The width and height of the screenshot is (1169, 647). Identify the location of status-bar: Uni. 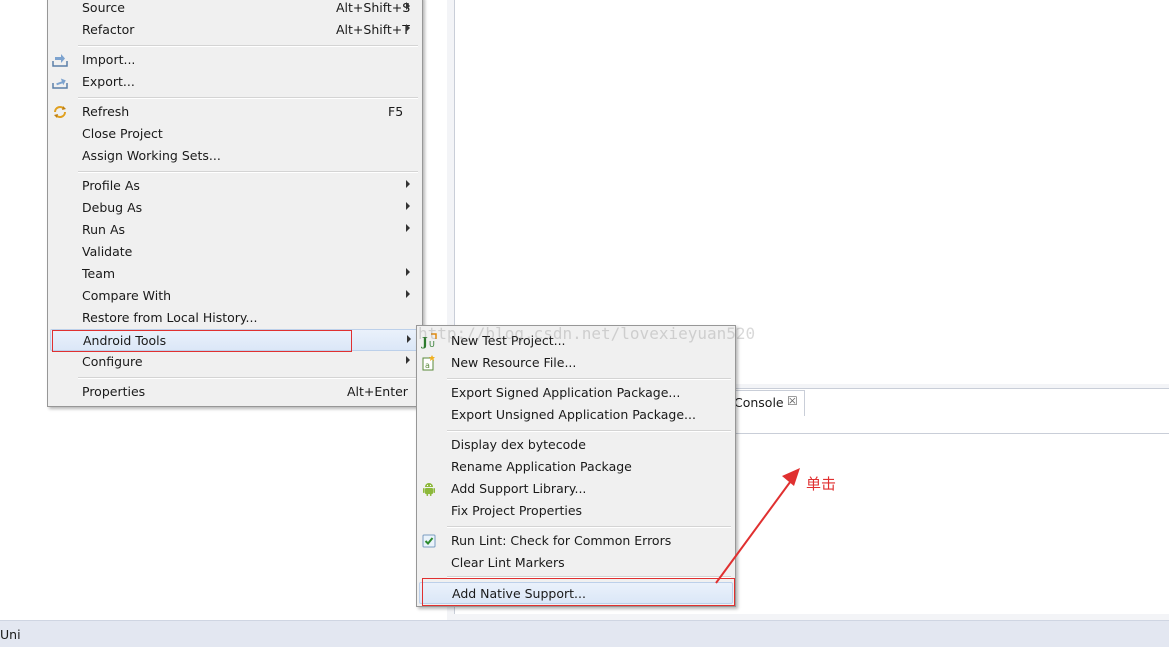
(584, 633).